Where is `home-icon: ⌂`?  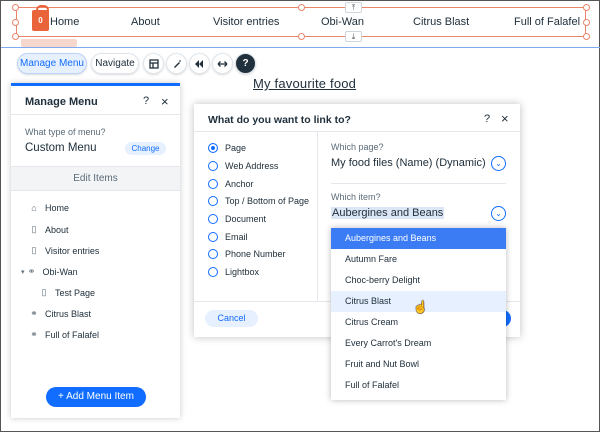 home-icon: ⌂ is located at coordinates (34, 208).